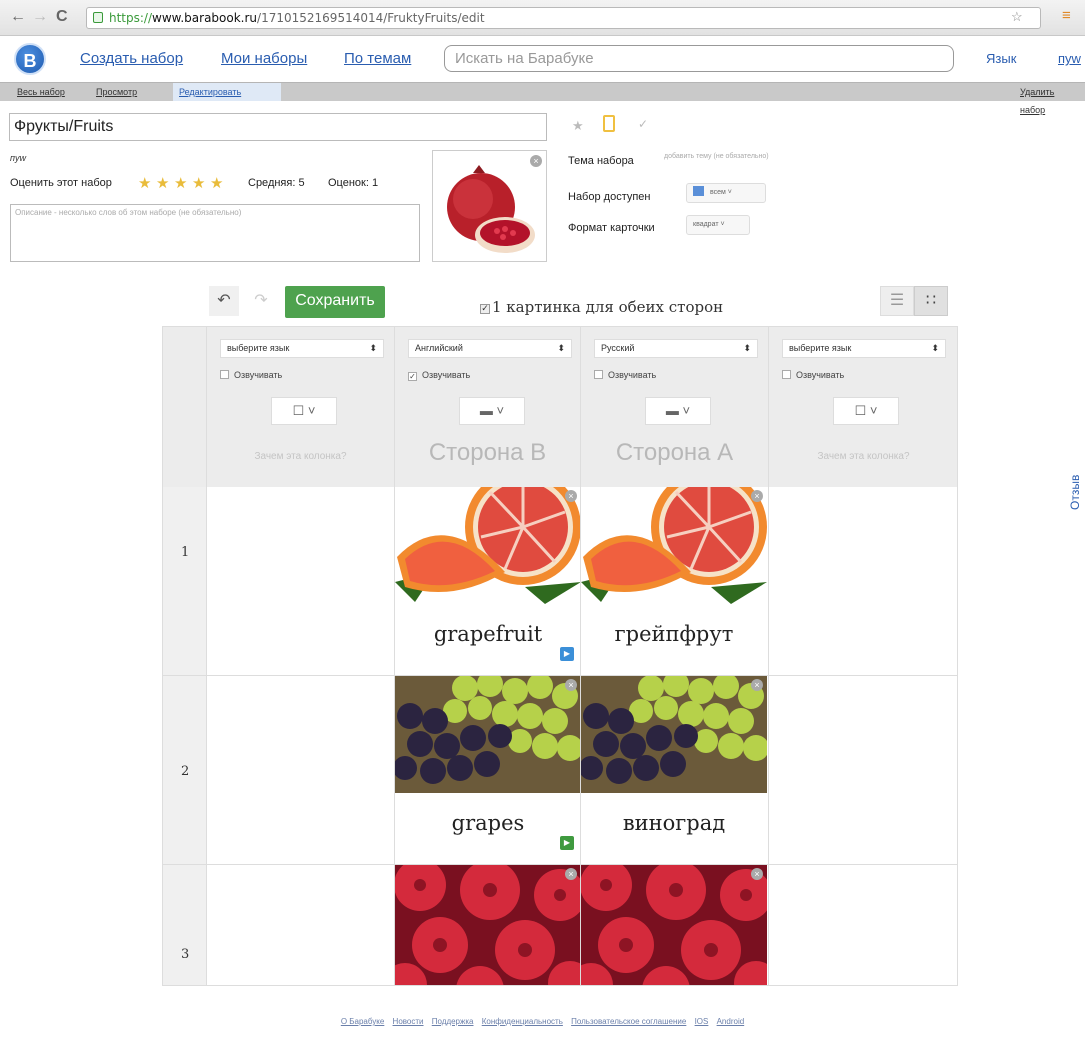 This screenshot has width=1085, height=1038. What do you see at coordinates (487, 634) in the screenshot?
I see `card-word: grapefruit` at bounding box center [487, 634].